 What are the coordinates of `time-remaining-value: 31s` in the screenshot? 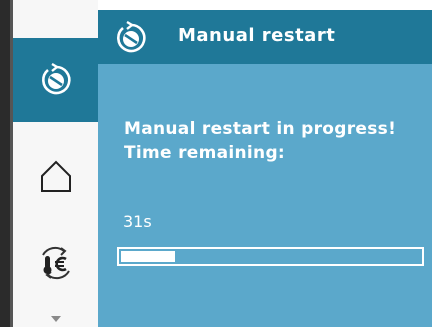 It's located at (137, 221).